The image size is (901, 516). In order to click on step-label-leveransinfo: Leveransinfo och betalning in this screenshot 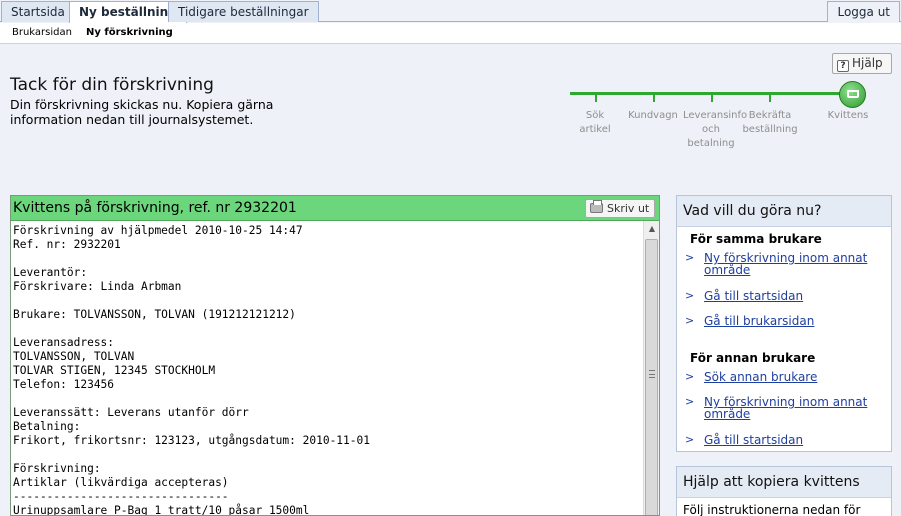, I will do `click(715, 129)`.